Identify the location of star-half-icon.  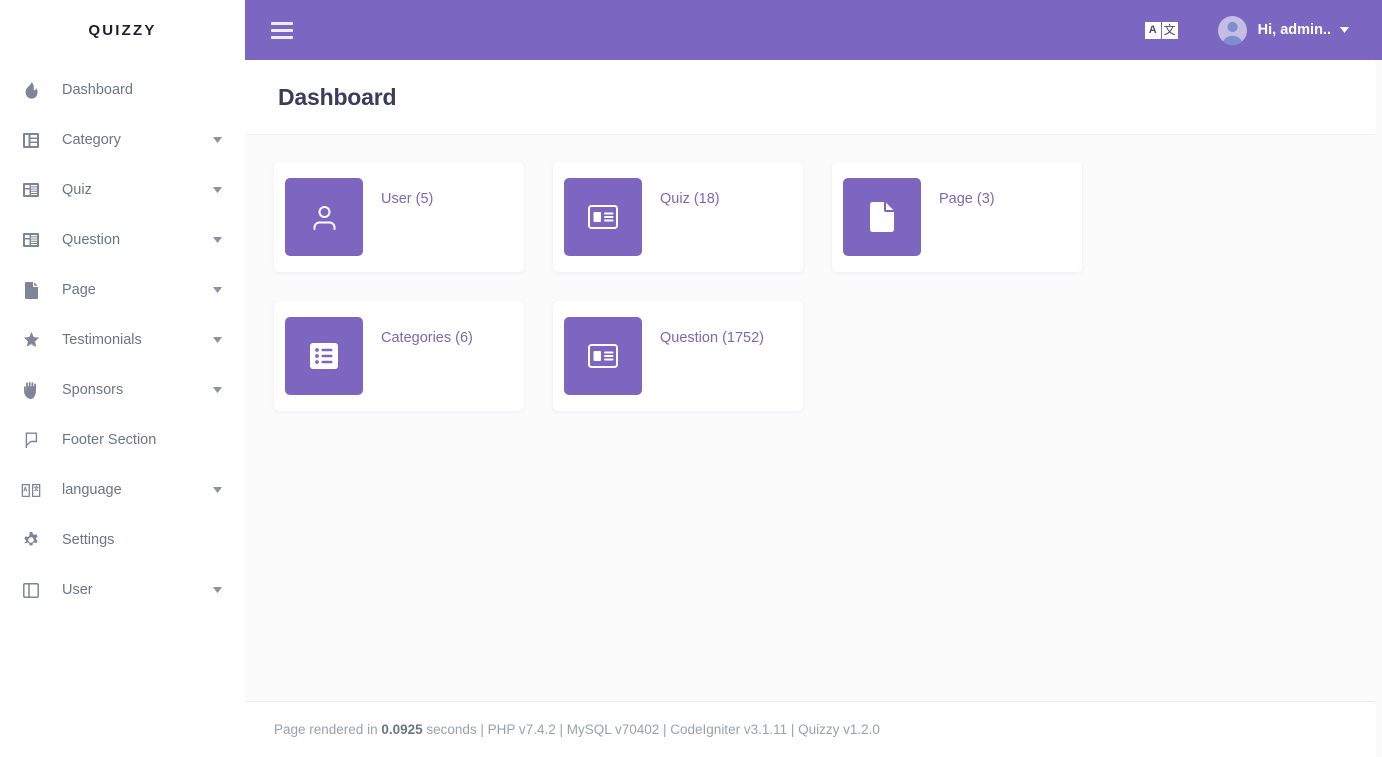
(31, 340).